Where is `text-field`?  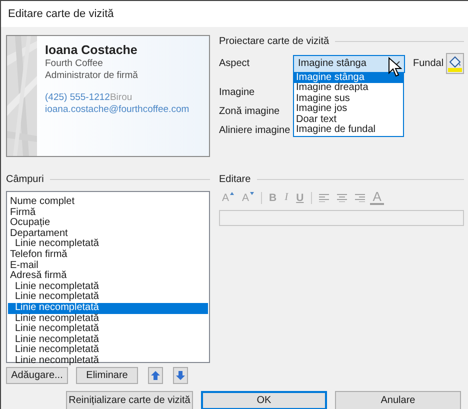
text-field is located at coordinates (341, 218).